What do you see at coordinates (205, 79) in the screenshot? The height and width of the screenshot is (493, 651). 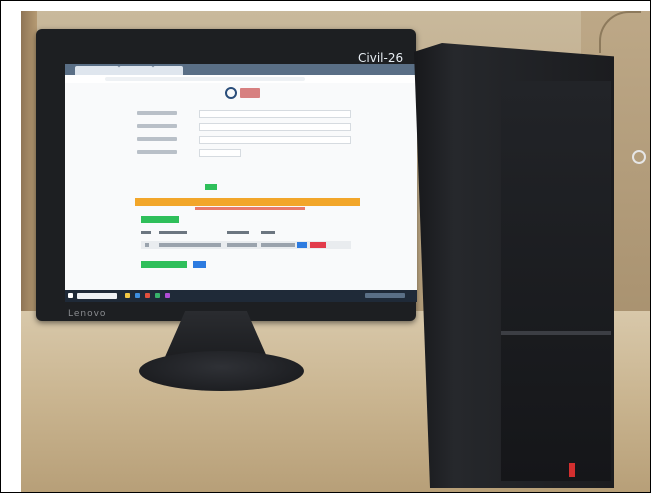 I see `url-field` at bounding box center [205, 79].